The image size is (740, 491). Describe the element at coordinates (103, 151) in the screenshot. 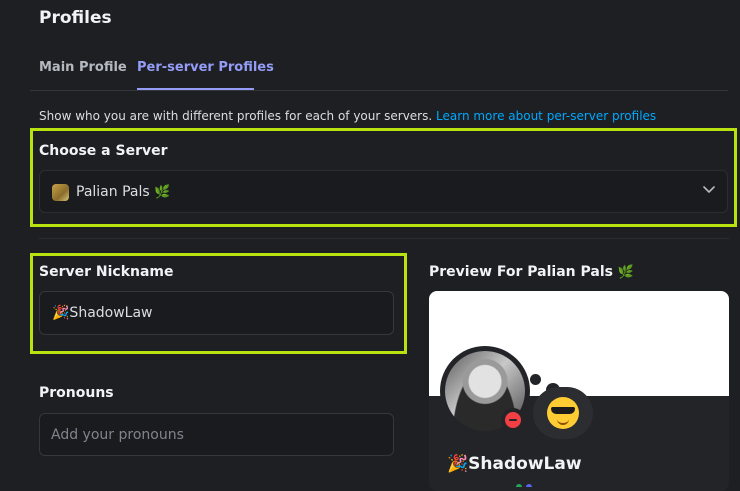

I see `choose-server-label: Choose a Server` at that location.